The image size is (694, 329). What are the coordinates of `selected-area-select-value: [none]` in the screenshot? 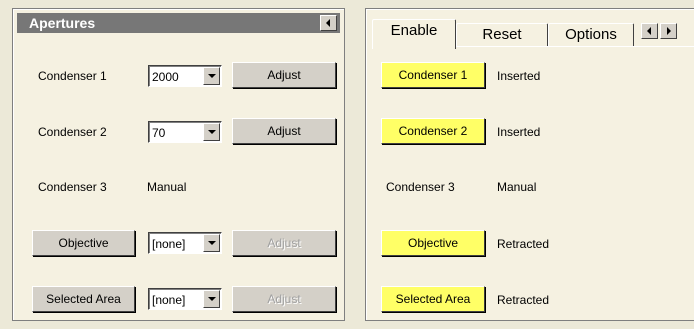 It's located at (169, 300).